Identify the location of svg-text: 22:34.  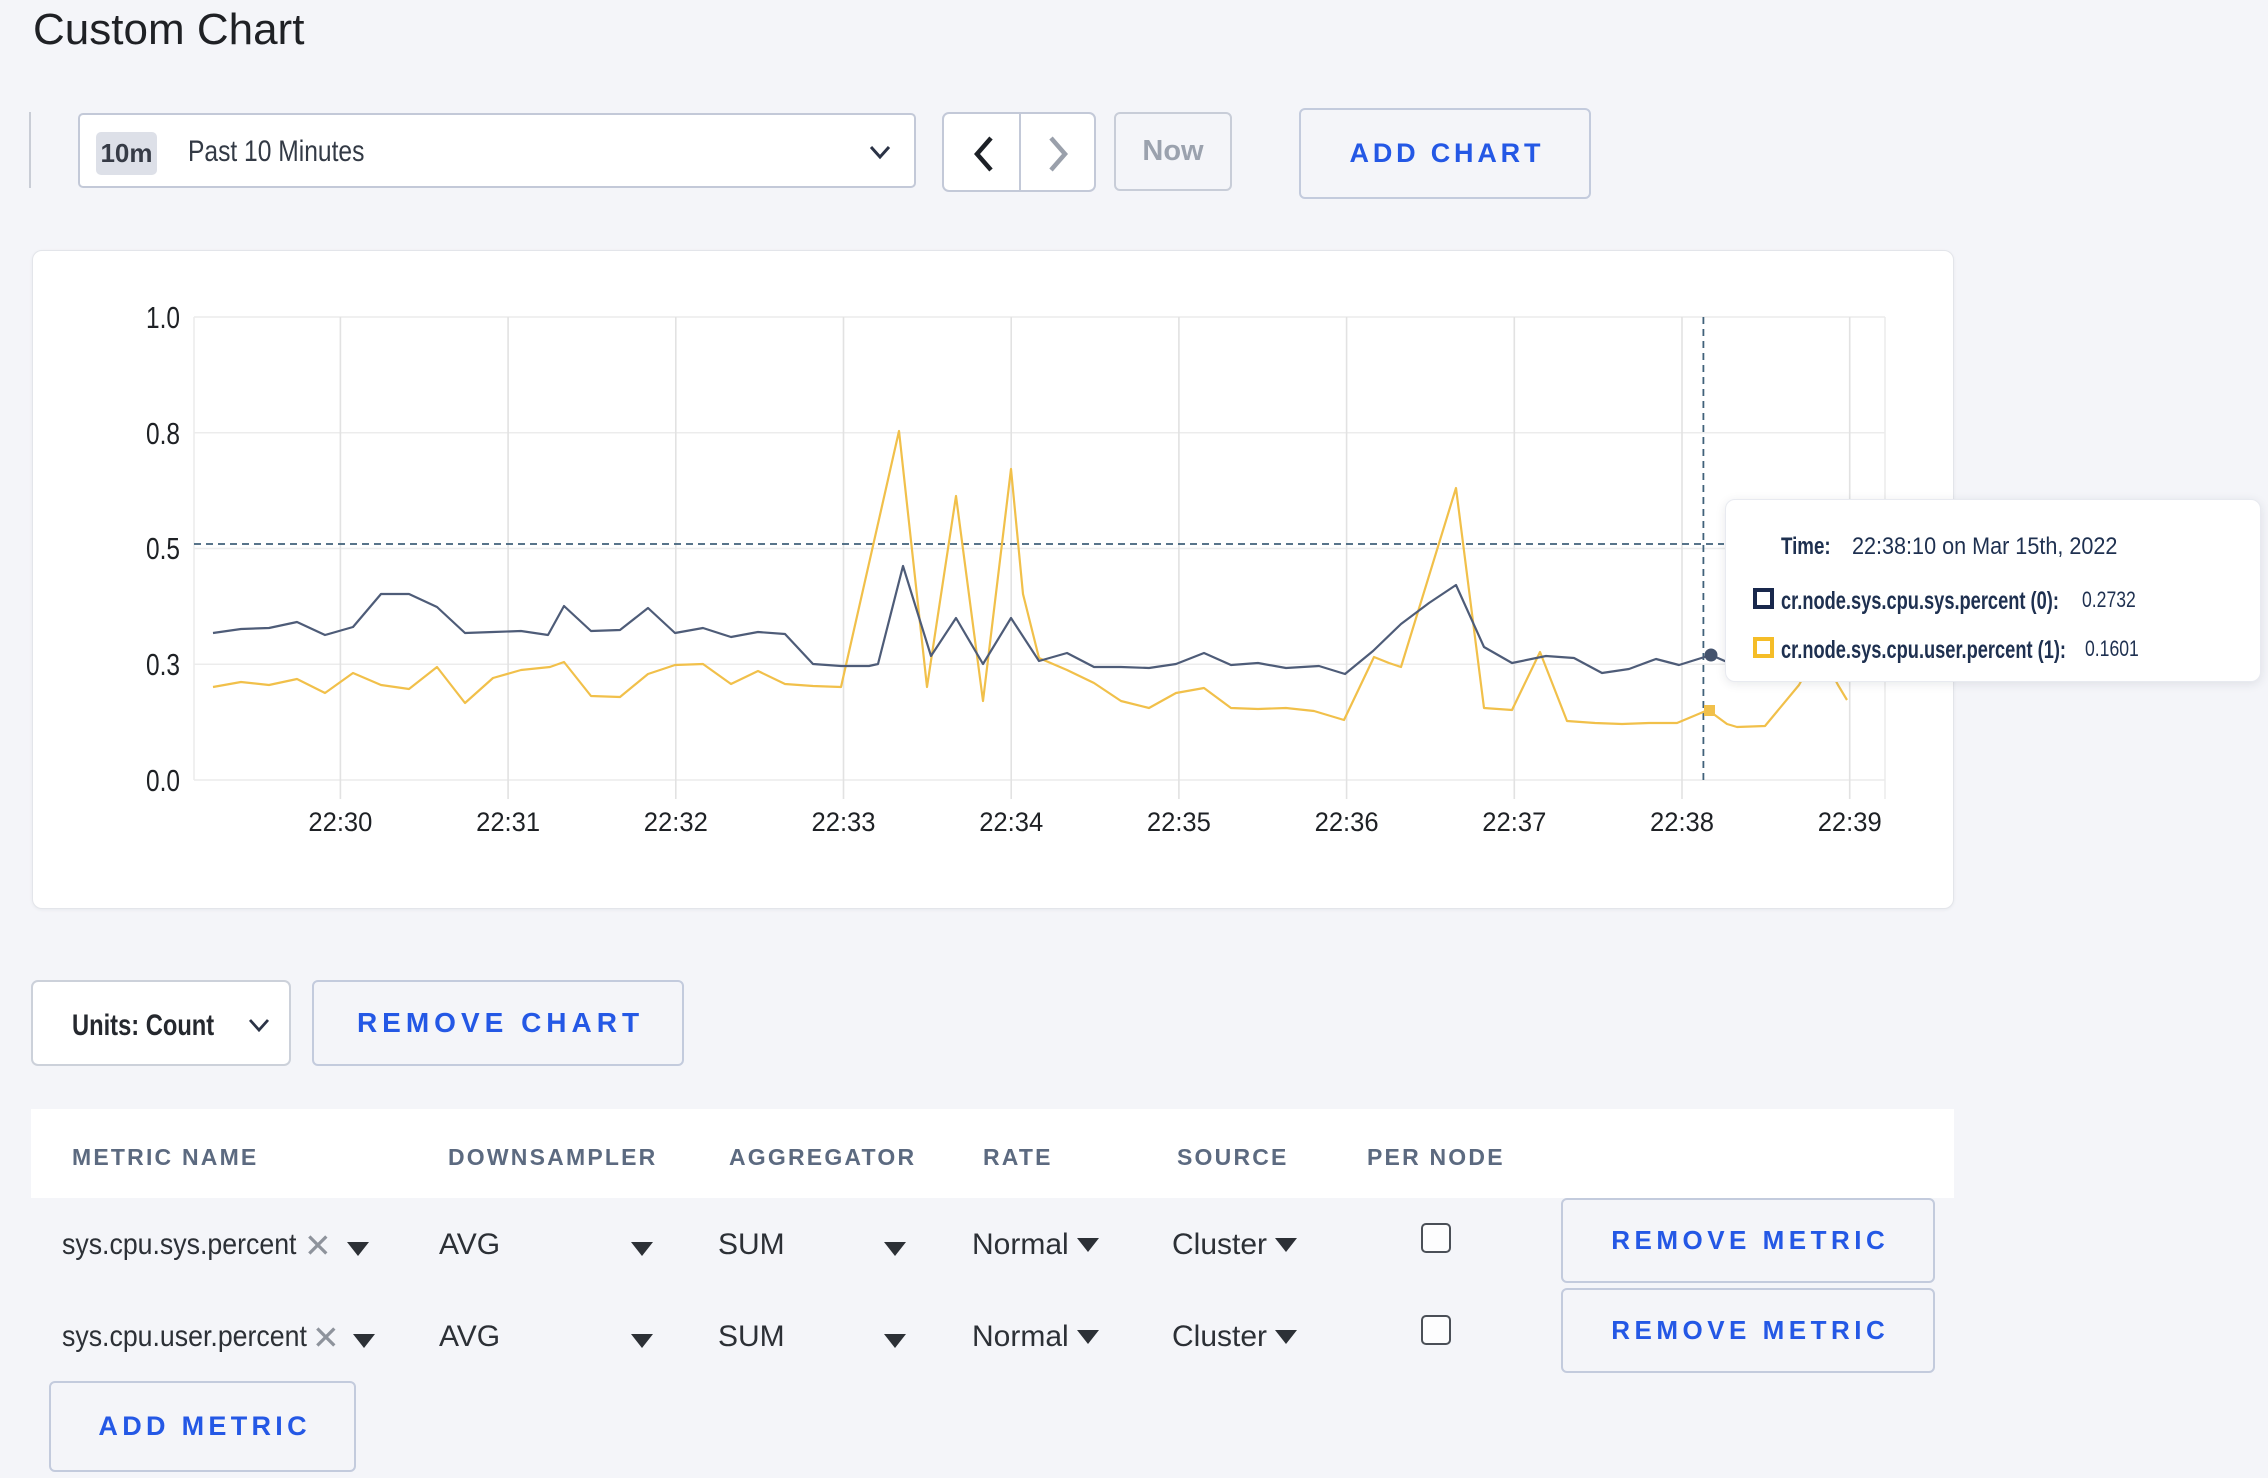
(1011, 822).